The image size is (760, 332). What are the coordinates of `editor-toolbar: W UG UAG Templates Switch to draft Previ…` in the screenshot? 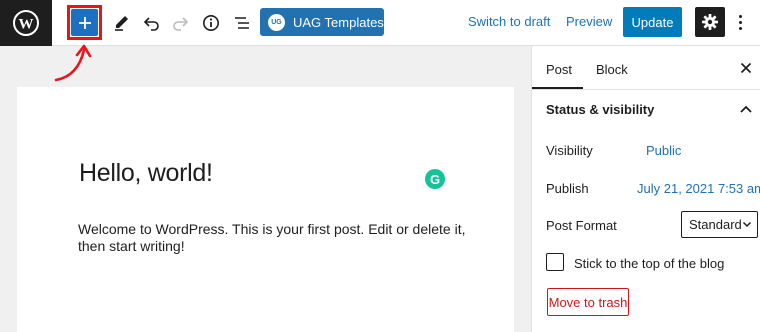 It's located at (380, 23).